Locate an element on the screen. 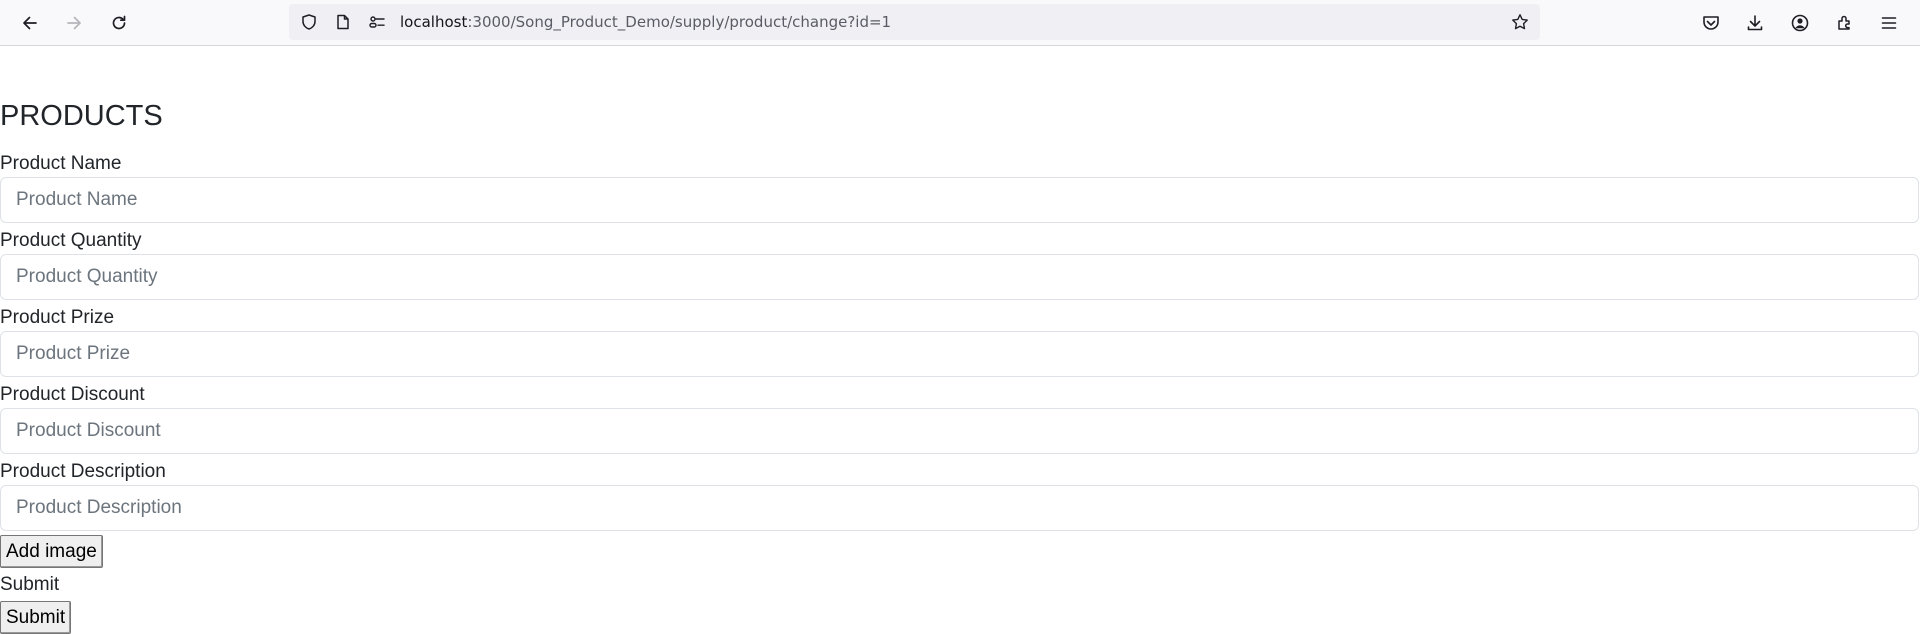 This screenshot has width=1920, height=634. submit-text: Submit is located at coordinates (30, 584).